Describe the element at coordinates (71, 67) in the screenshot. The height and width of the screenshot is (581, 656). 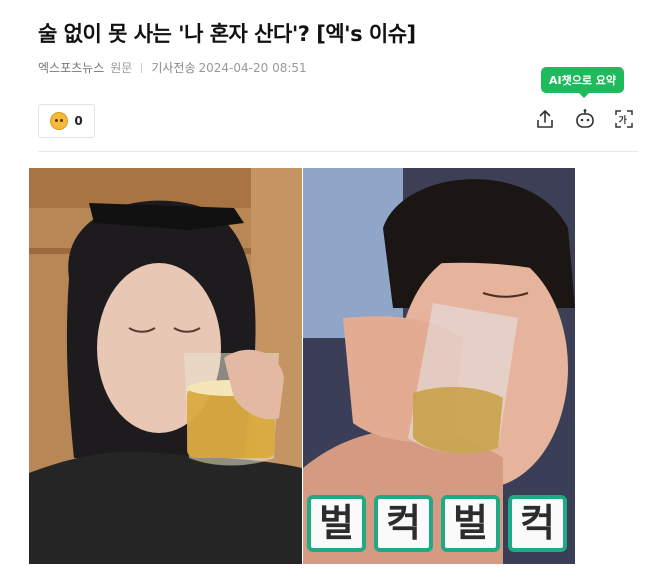
I see `press-name: 엑스포츠뉴스` at that location.